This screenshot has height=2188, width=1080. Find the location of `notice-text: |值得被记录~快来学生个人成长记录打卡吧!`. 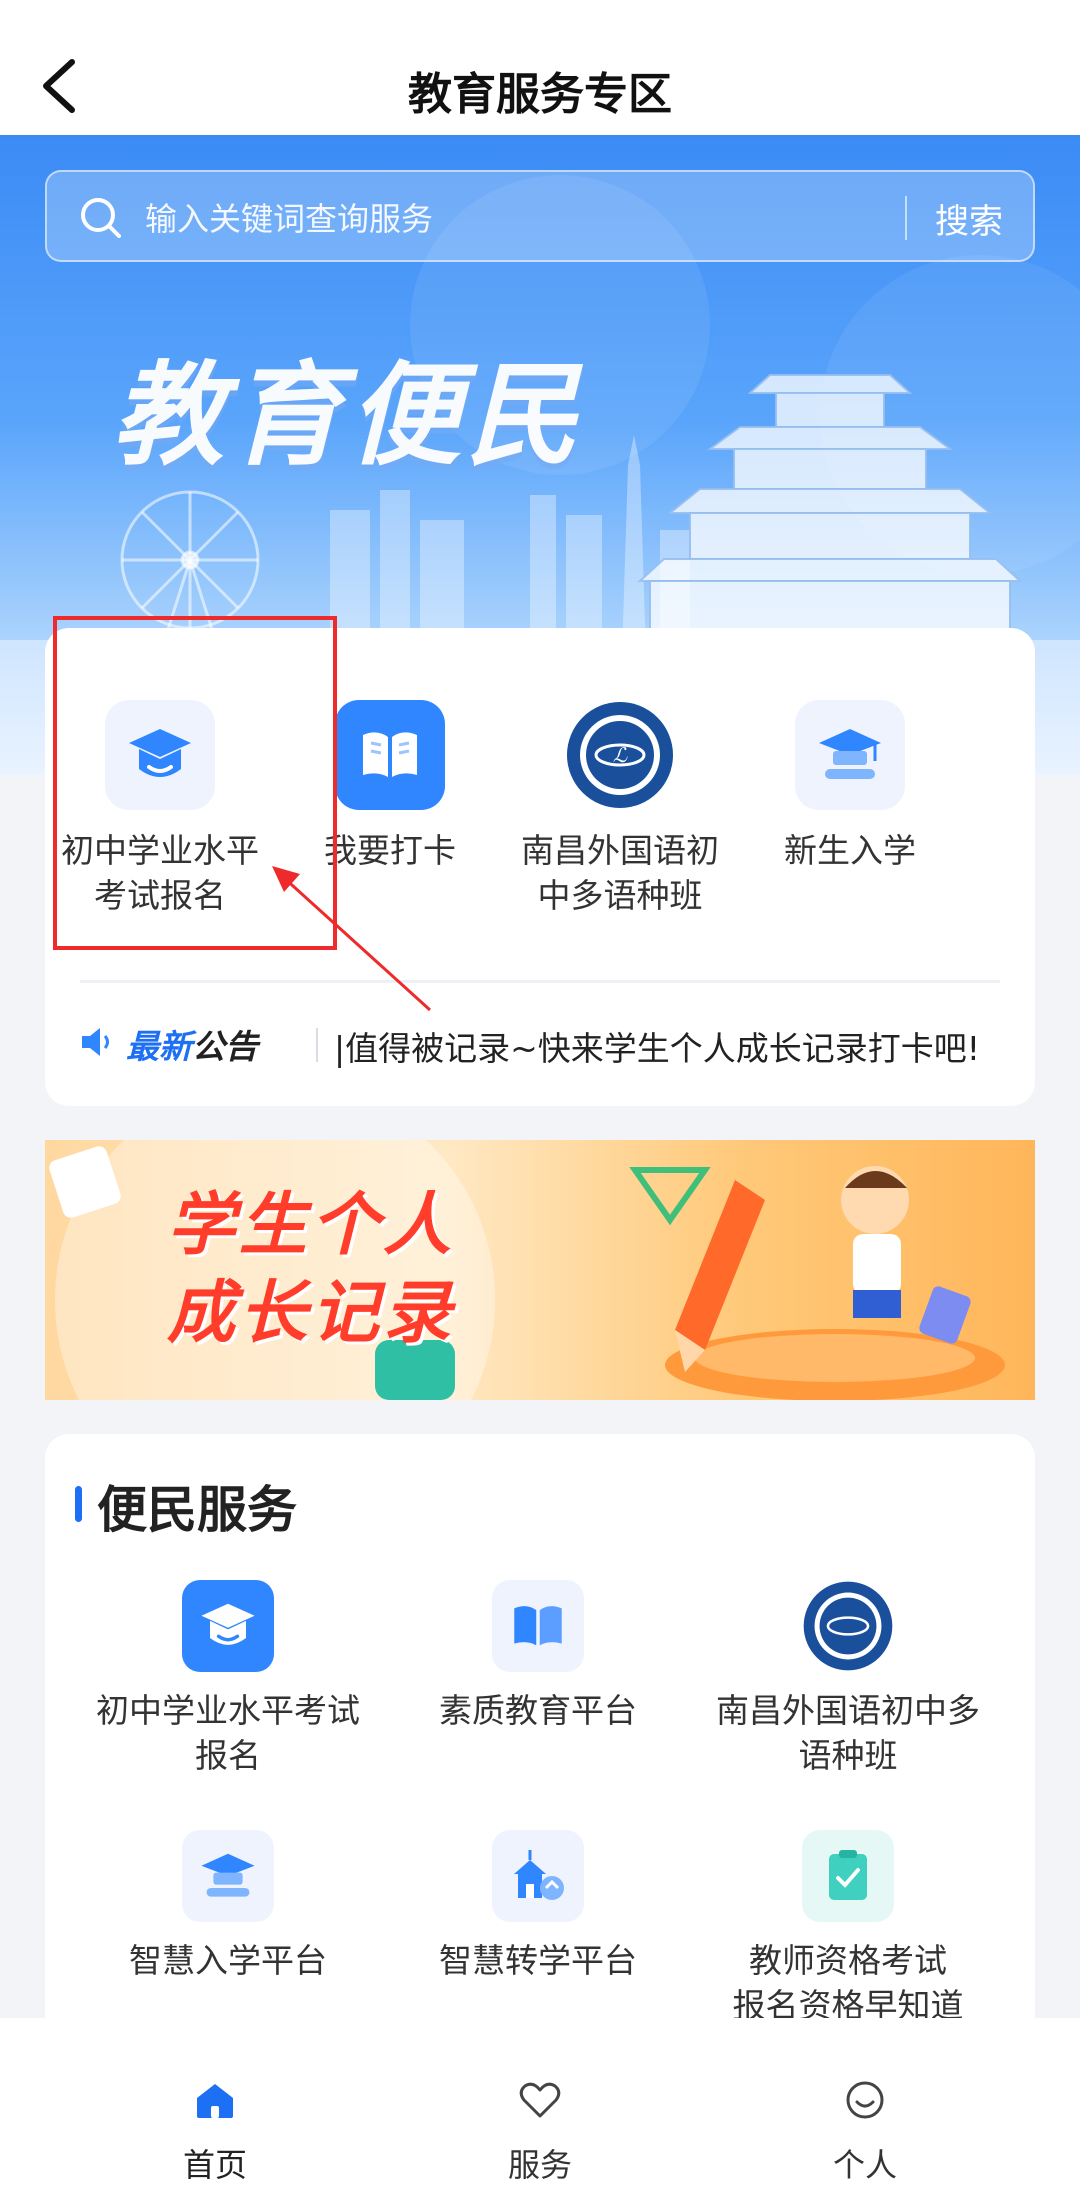

notice-text: |值得被记录~快来学生个人成长记录打卡吧! is located at coordinates (657, 1046).